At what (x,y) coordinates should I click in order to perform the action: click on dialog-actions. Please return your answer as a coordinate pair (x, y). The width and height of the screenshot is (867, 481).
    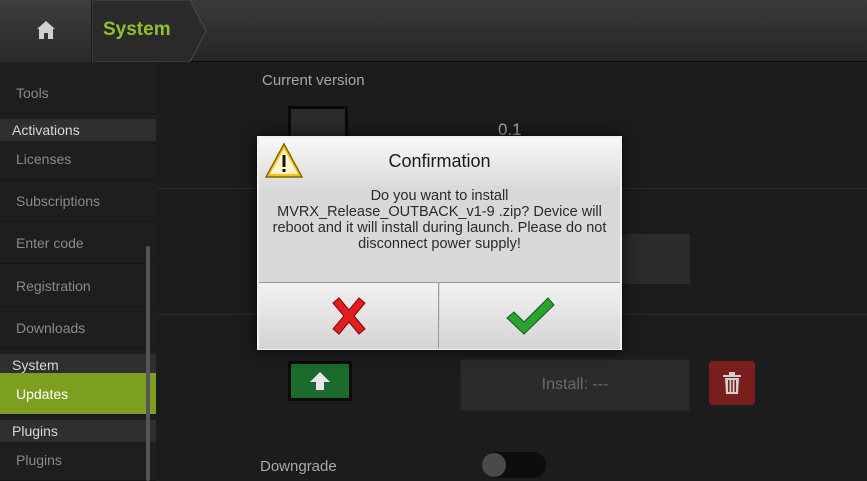
    Looking at the image, I should click on (439, 315).